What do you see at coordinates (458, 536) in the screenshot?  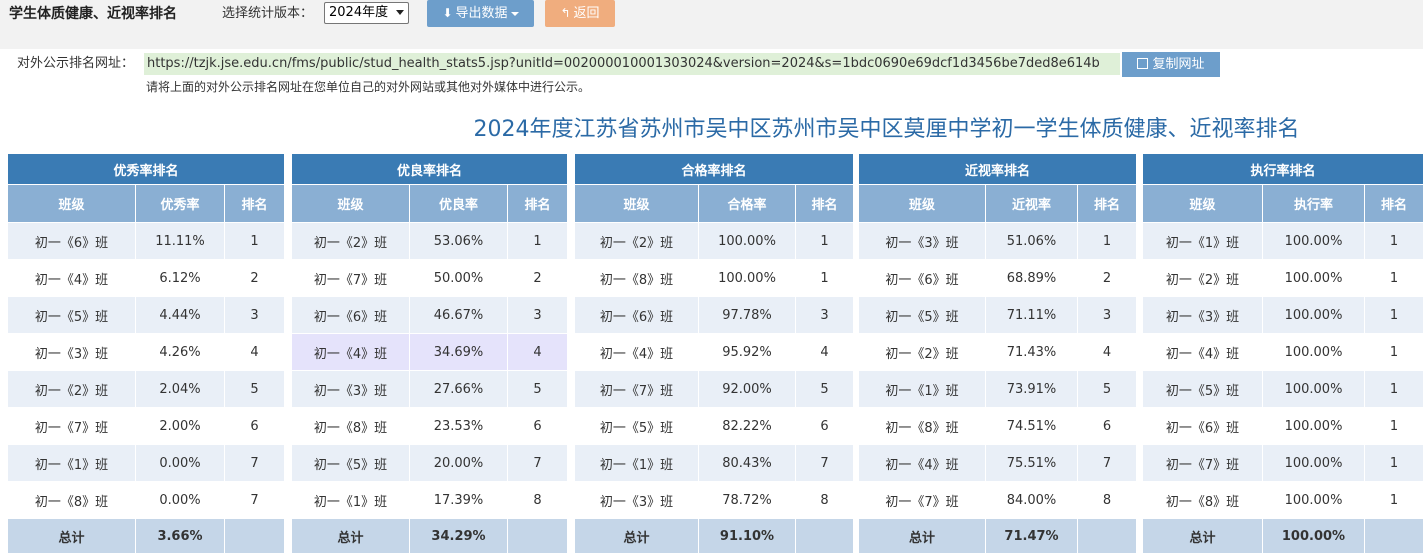 I see `total-value: 34.29%` at bounding box center [458, 536].